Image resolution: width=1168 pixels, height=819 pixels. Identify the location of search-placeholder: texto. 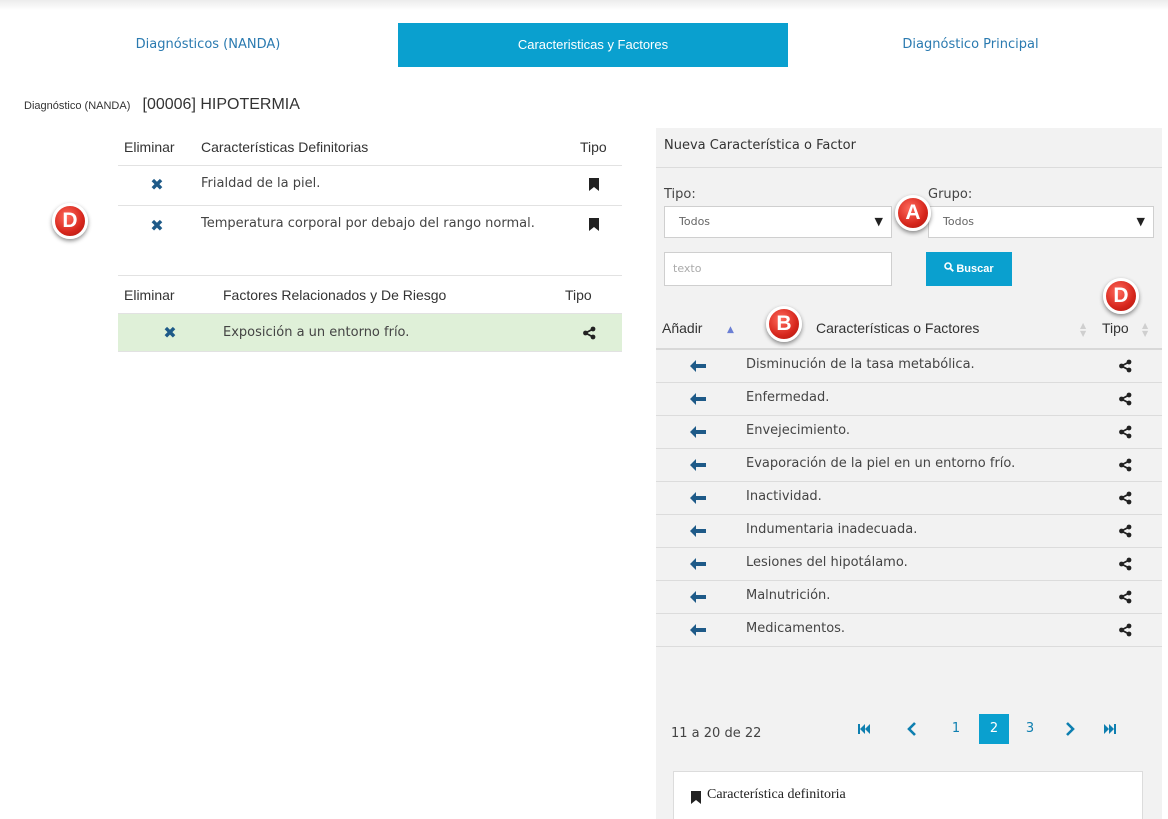
(687, 268).